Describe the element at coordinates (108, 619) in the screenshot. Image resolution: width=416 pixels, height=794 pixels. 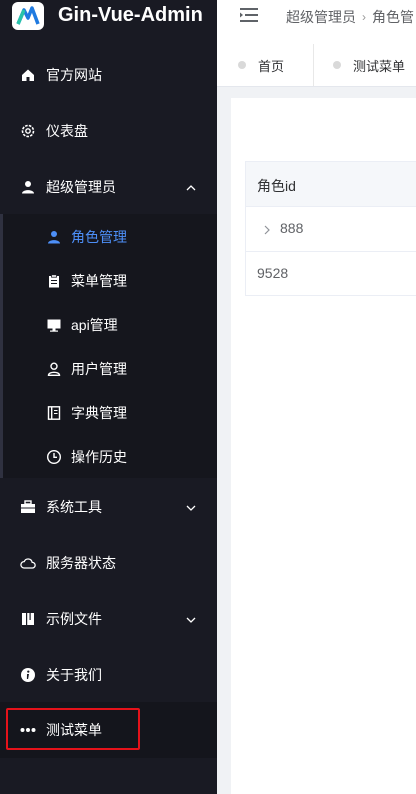
I see `menu-item-example-files: 示例文件` at that location.